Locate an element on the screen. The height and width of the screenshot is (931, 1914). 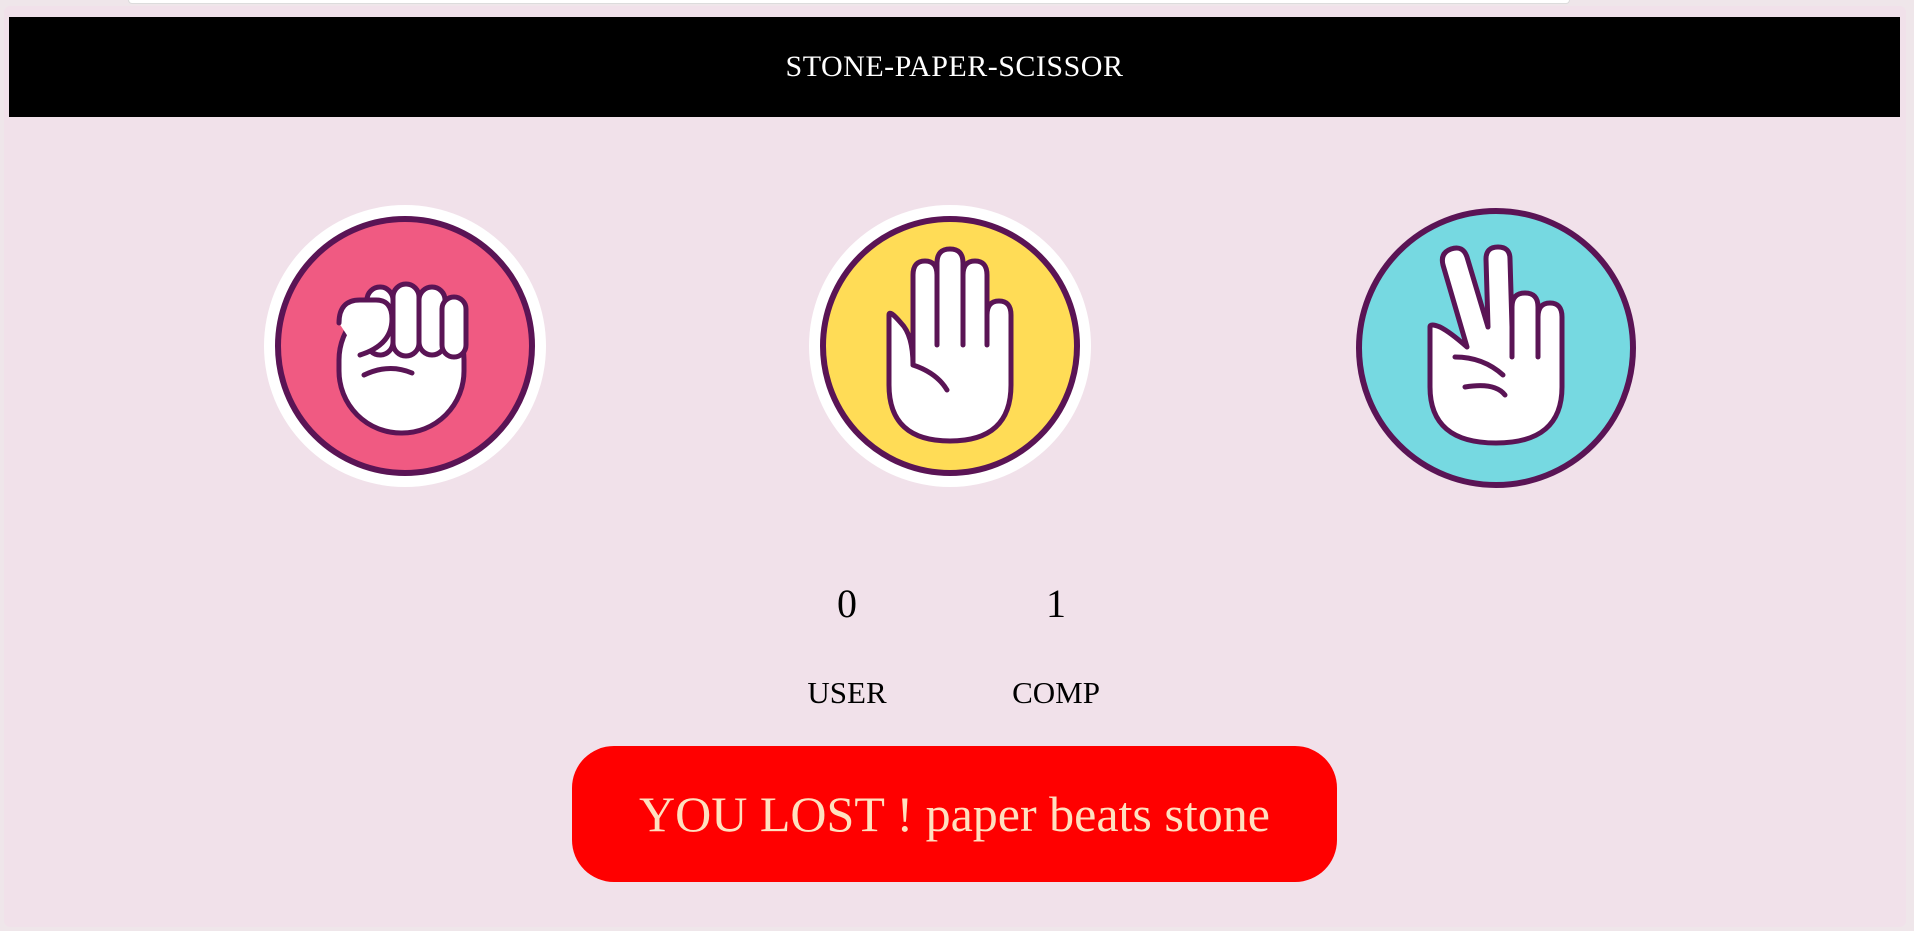
result-message: YOU LOST ! paper beats stone is located at coordinates (954, 814).